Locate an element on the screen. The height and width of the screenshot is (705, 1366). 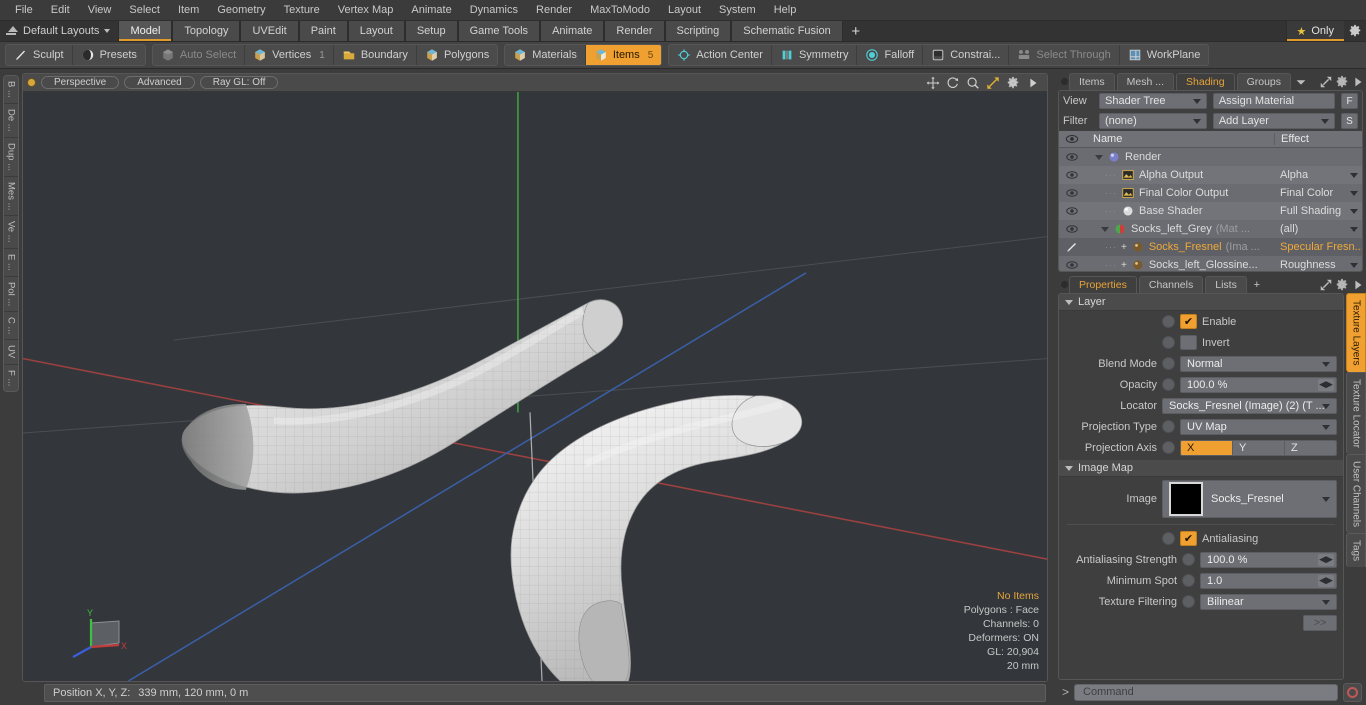
projection-type-select: UV Map is located at coordinates (1258, 426).